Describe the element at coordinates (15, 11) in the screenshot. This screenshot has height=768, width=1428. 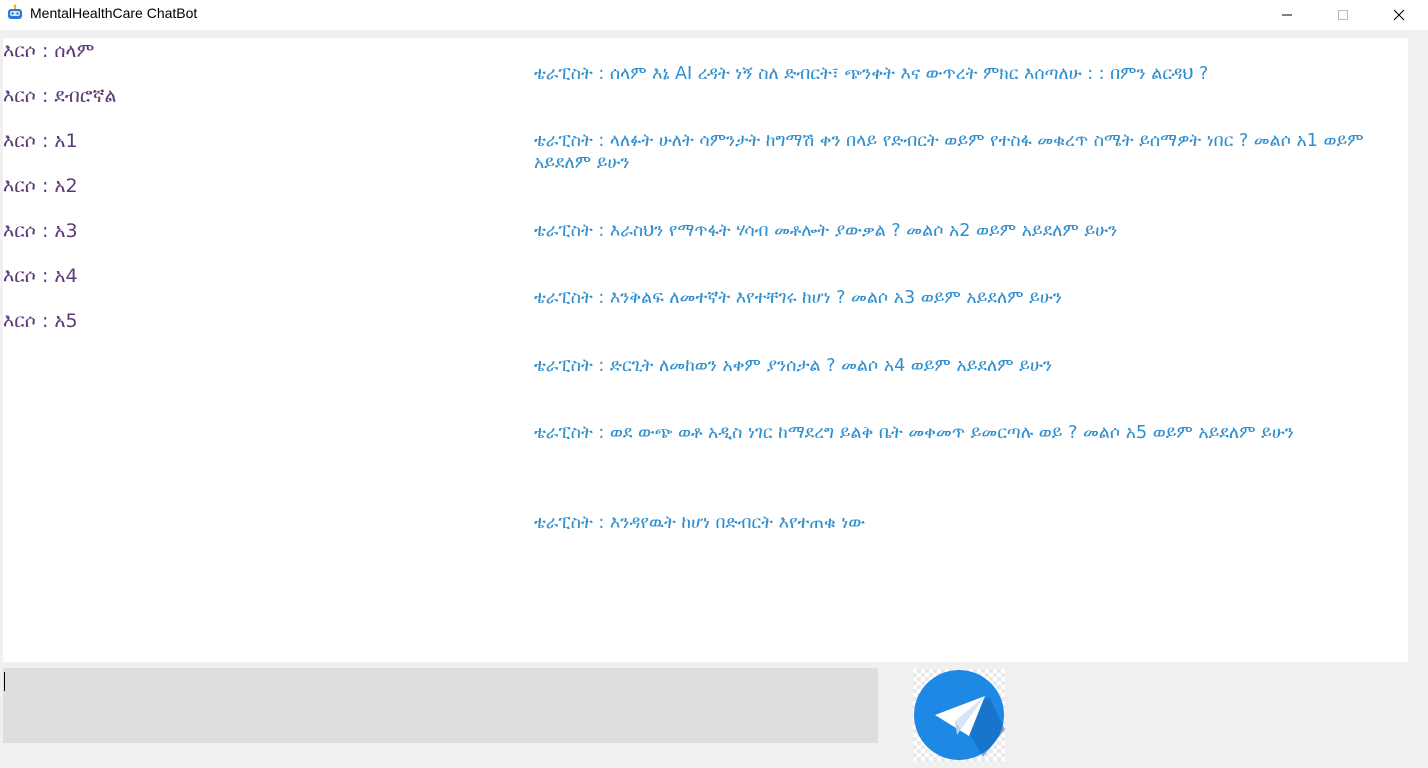
I see `chatbot-app-icon` at that location.